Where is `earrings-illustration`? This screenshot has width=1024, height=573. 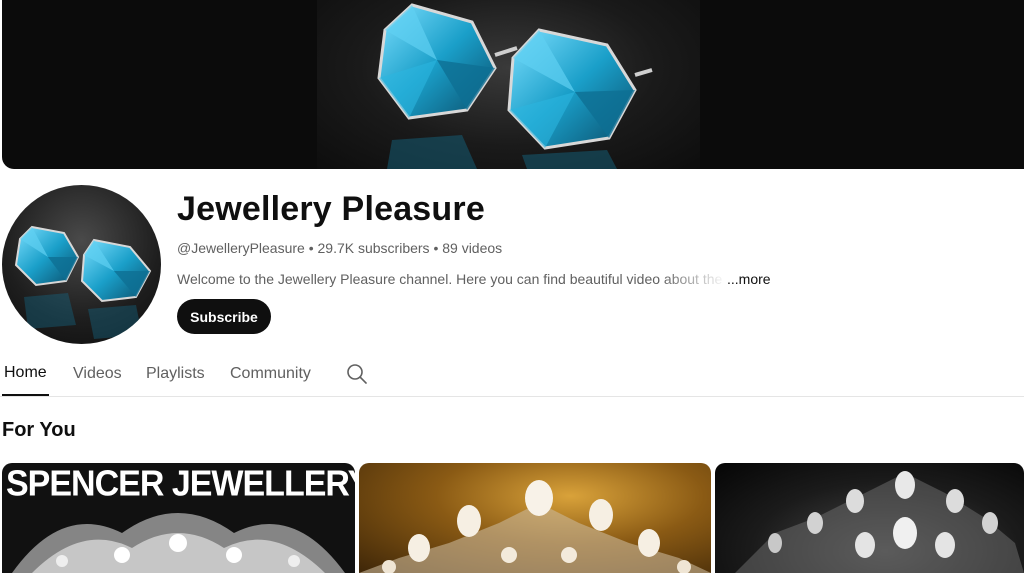 earrings-illustration is located at coordinates (515, 86).